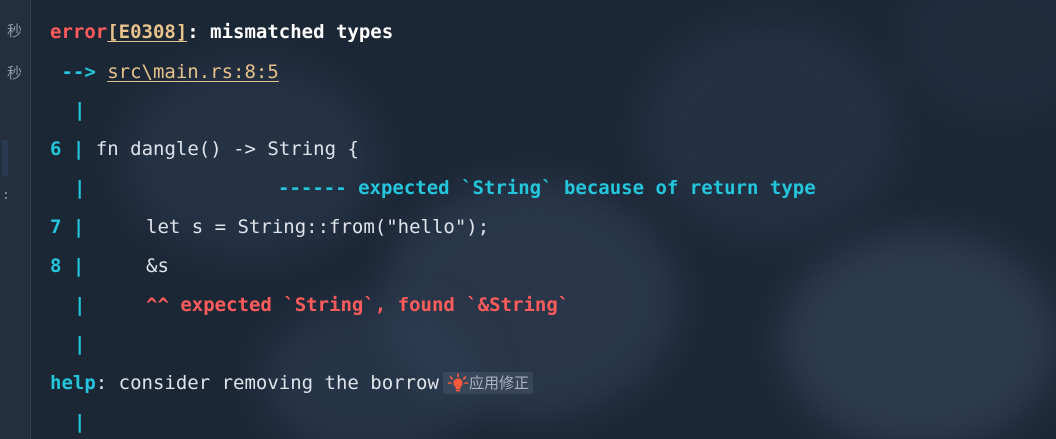  I want to click on error-keyword: error, so click(79, 32).